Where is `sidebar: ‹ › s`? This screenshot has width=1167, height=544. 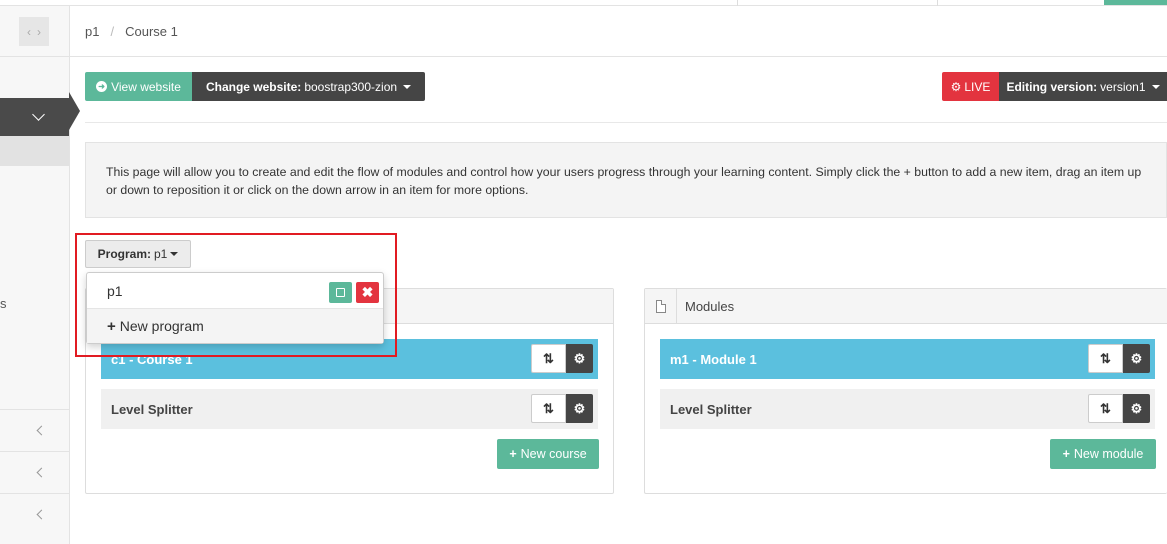
sidebar: ‹ › s is located at coordinates (35, 275).